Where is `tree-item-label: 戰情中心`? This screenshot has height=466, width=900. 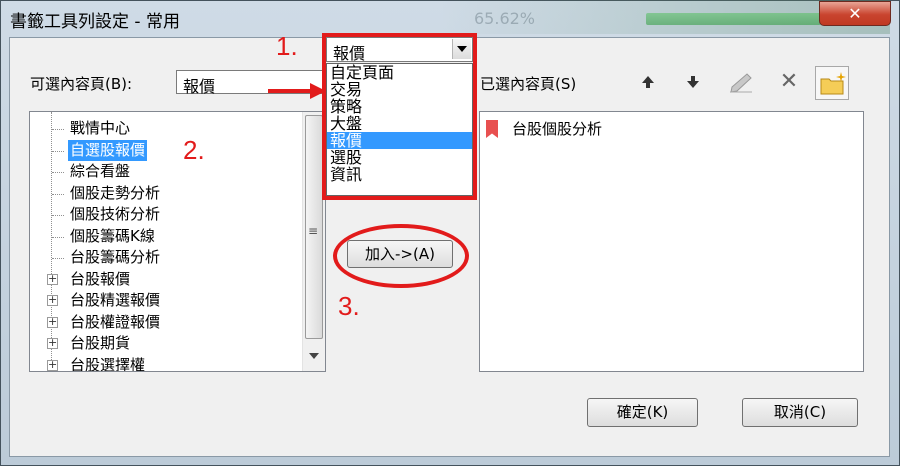
tree-item-label: 戰情中心 is located at coordinates (100, 128).